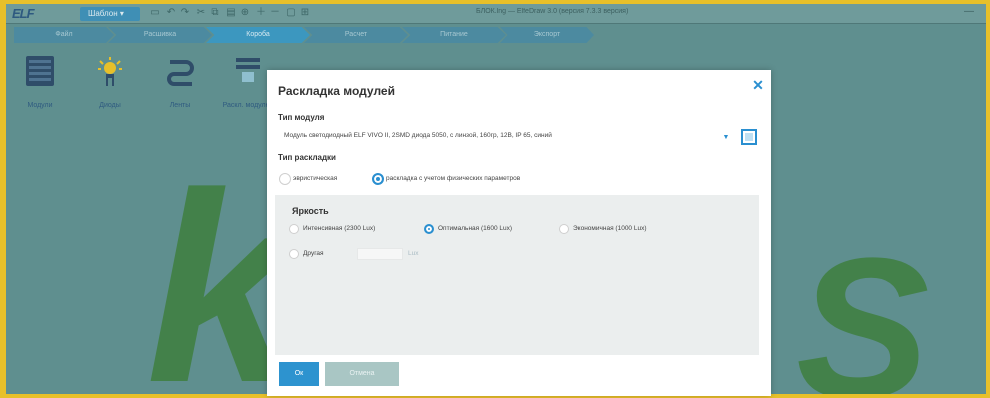  Describe the element at coordinates (313, 253) in the screenshot. I see `radio-label: Другая` at that location.